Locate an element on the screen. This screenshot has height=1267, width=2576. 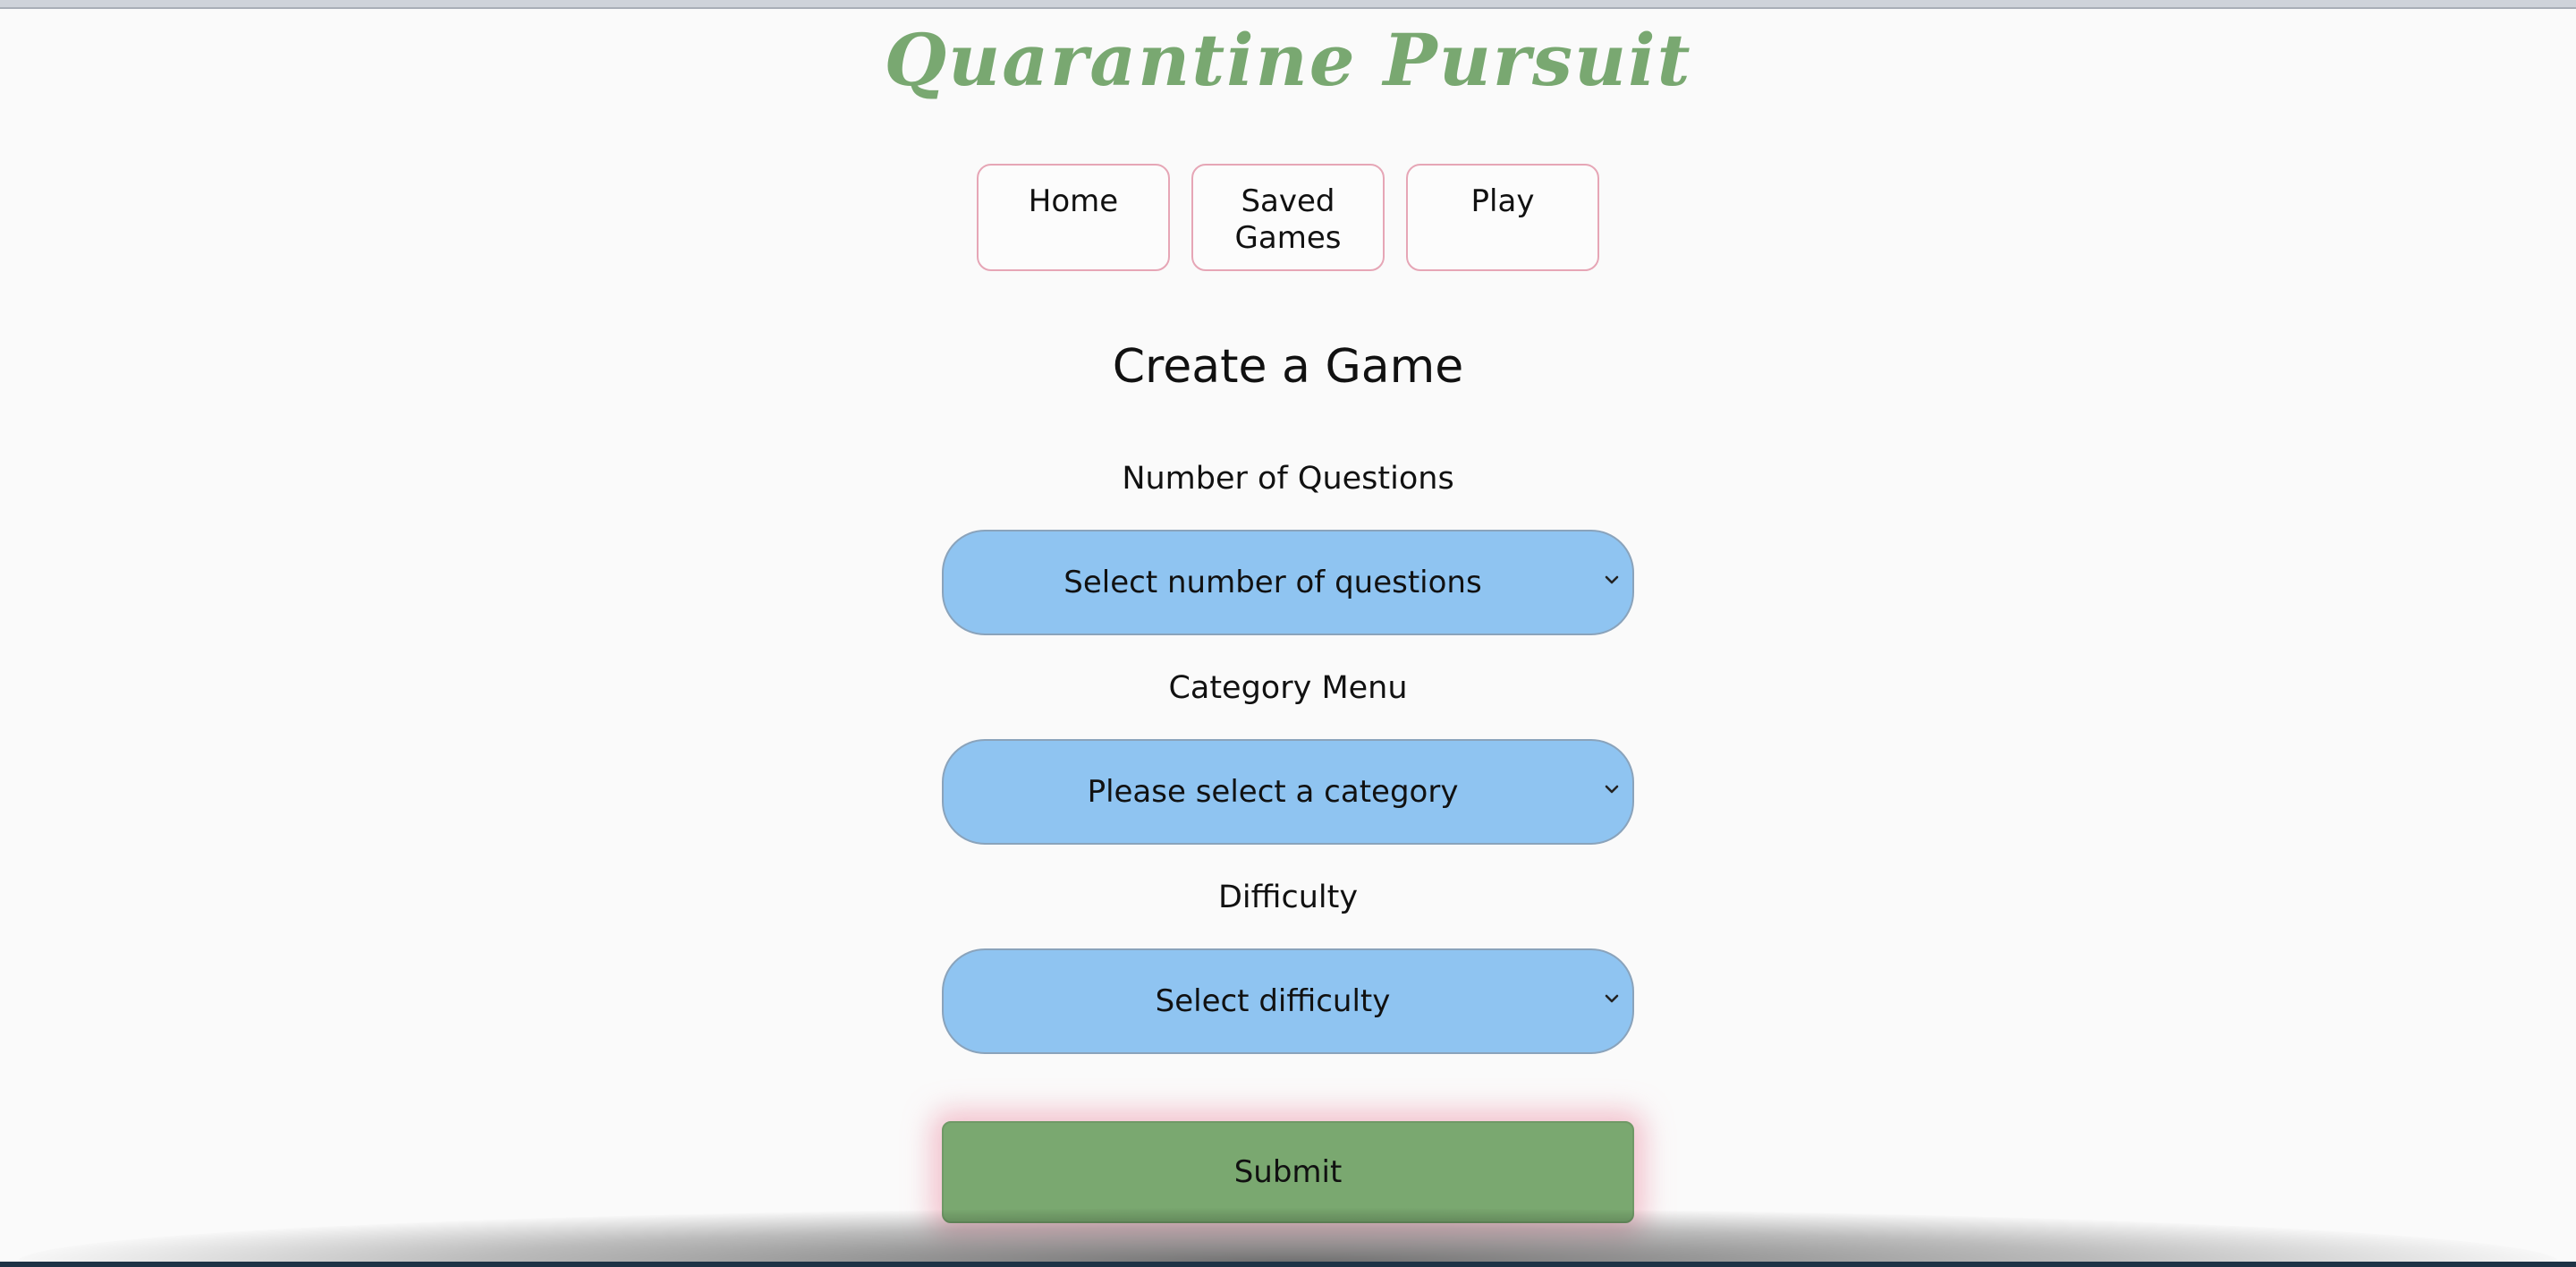
nav-play-button: Play is located at coordinates (1502, 217).